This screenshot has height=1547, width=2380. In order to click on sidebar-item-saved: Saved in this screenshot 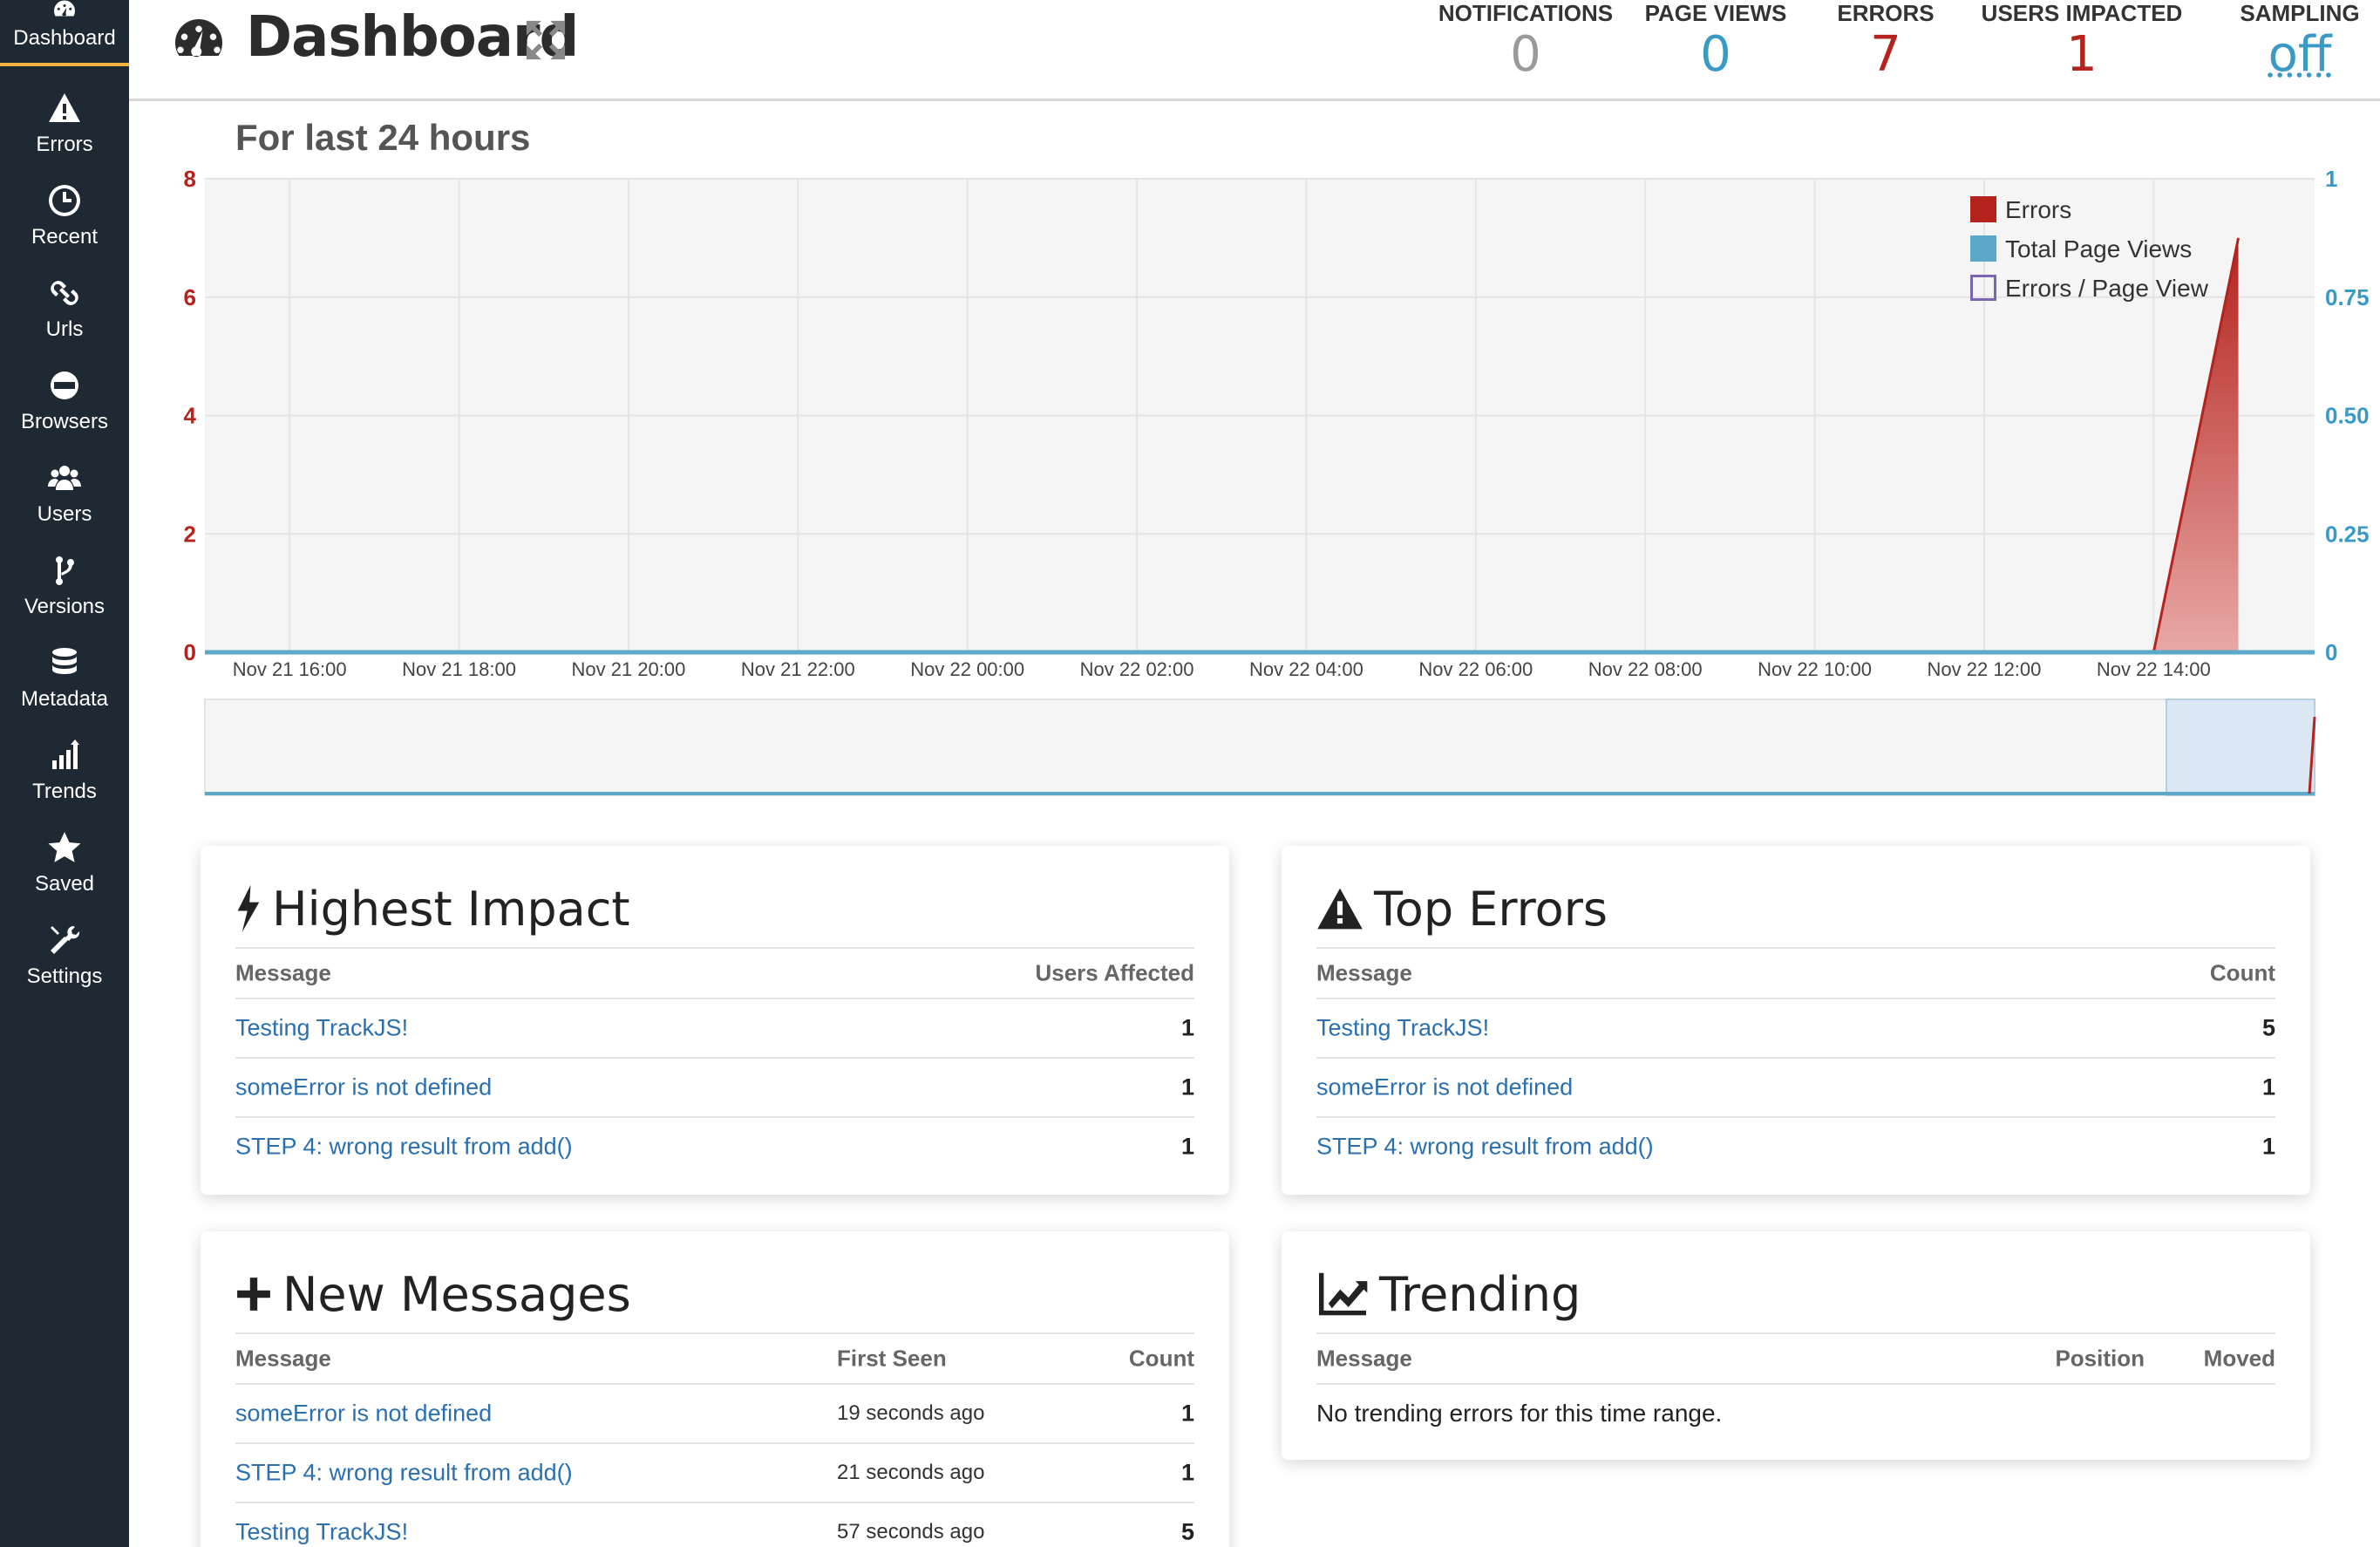, I will do `click(64, 876)`.